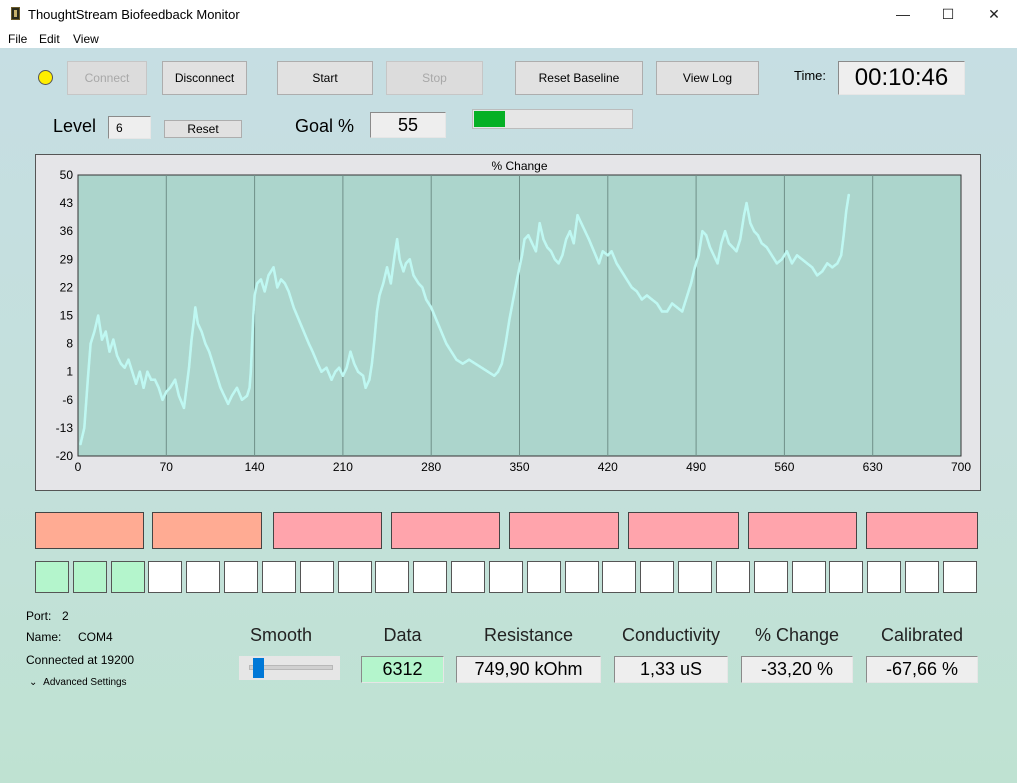 The height and width of the screenshot is (783, 1017). Describe the element at coordinates (44, 637) in the screenshot. I see `name-label: Name:` at that location.